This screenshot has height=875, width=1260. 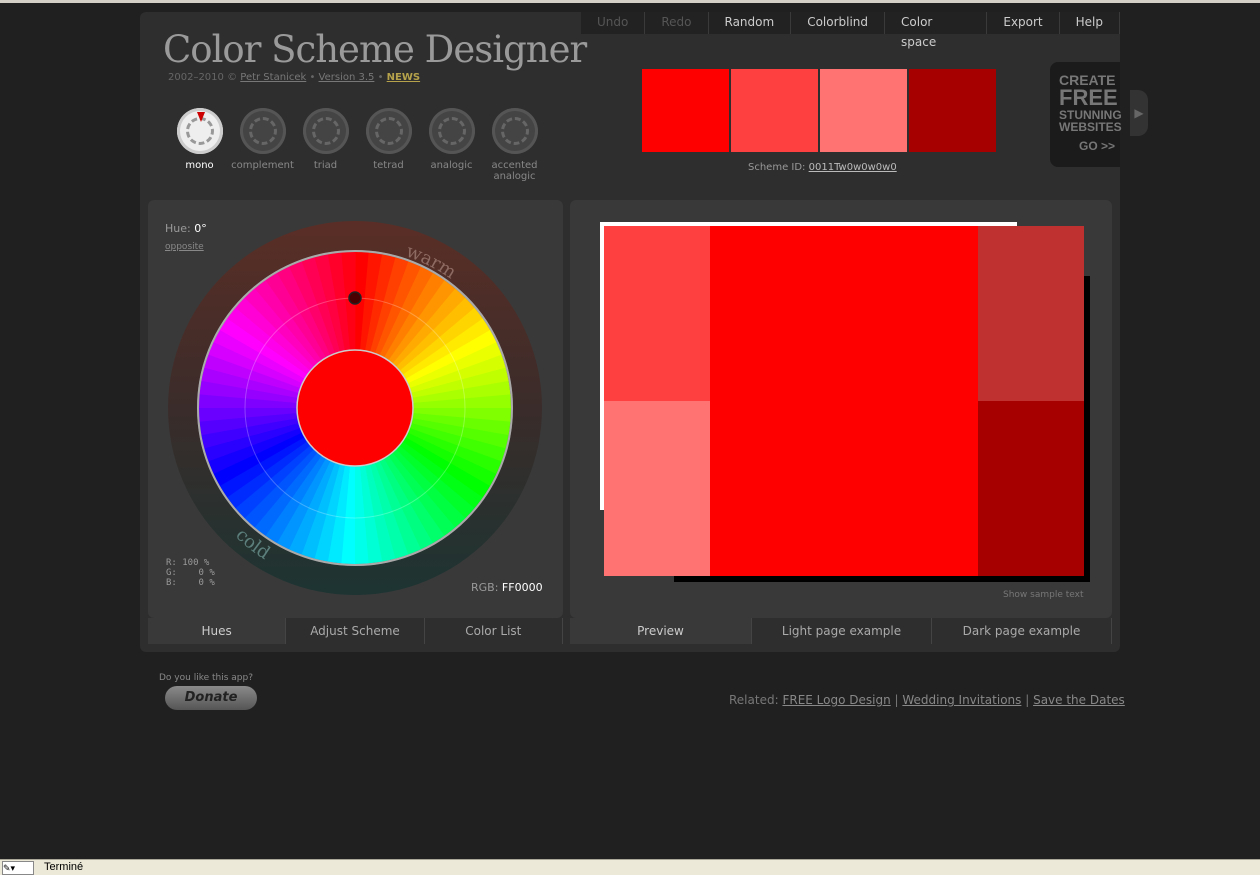 I want to click on hue-label: Hue:, so click(x=178, y=228).